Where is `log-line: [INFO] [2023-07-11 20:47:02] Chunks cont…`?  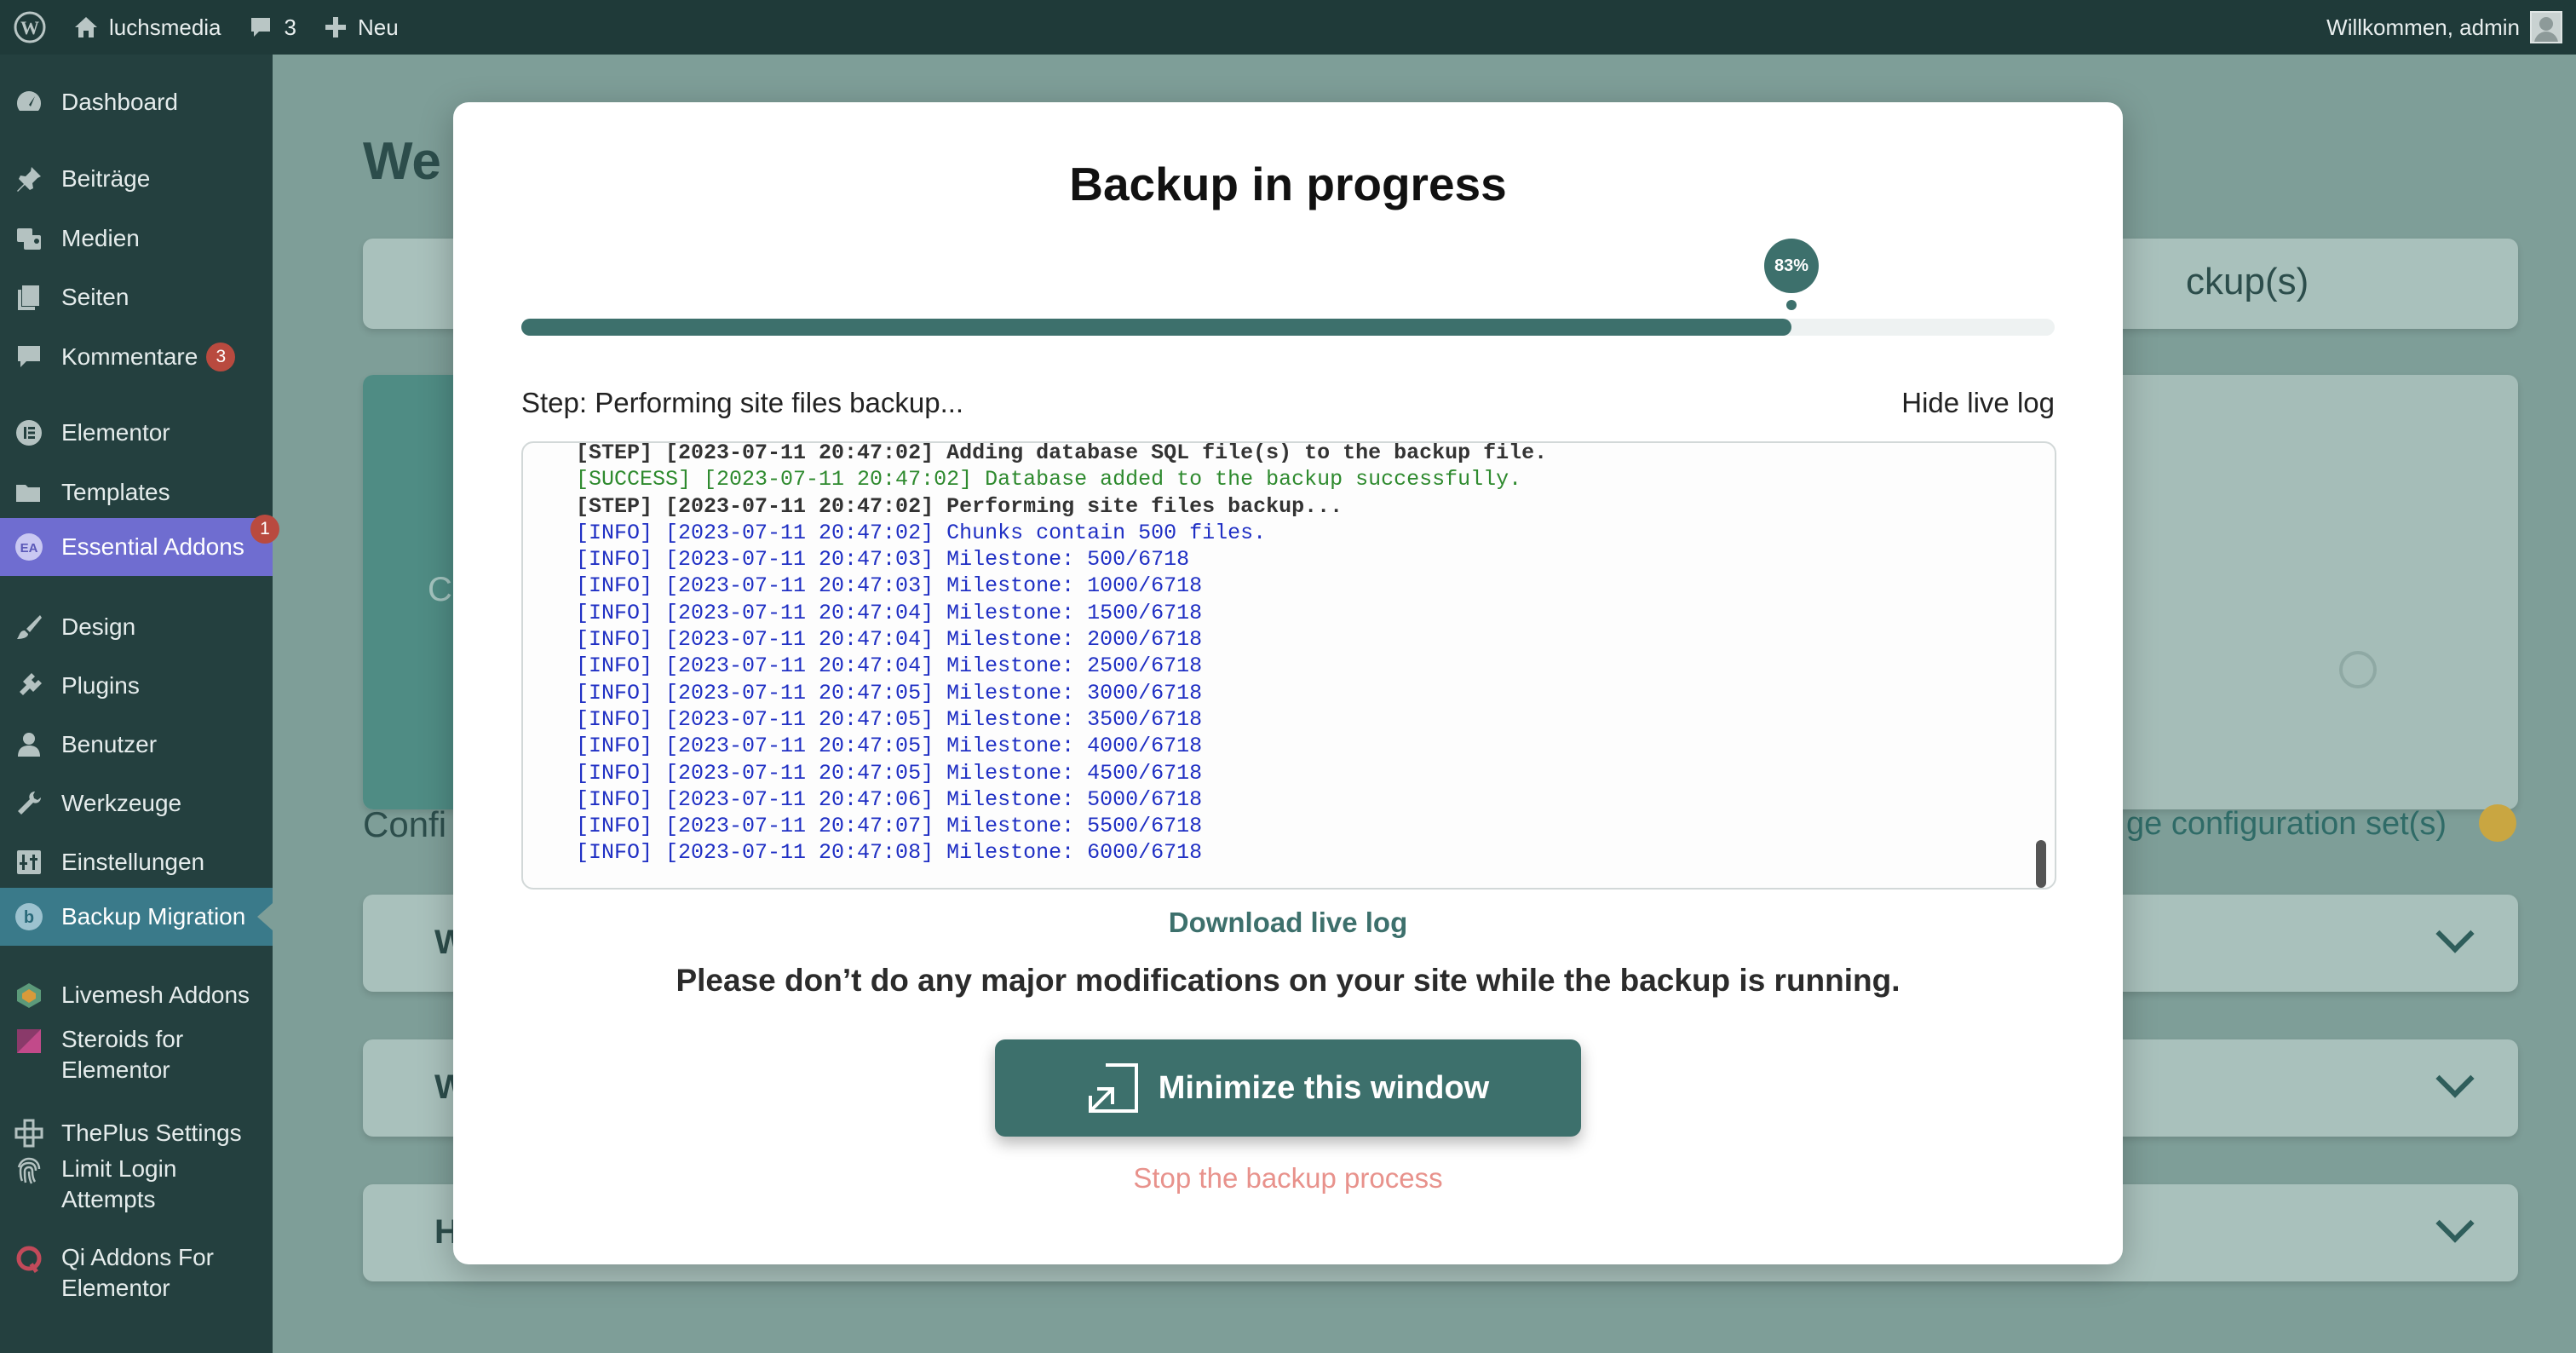 log-line: [INFO] [2023-07-11 20:47:02] Chunks cont… is located at coordinates (922, 532).